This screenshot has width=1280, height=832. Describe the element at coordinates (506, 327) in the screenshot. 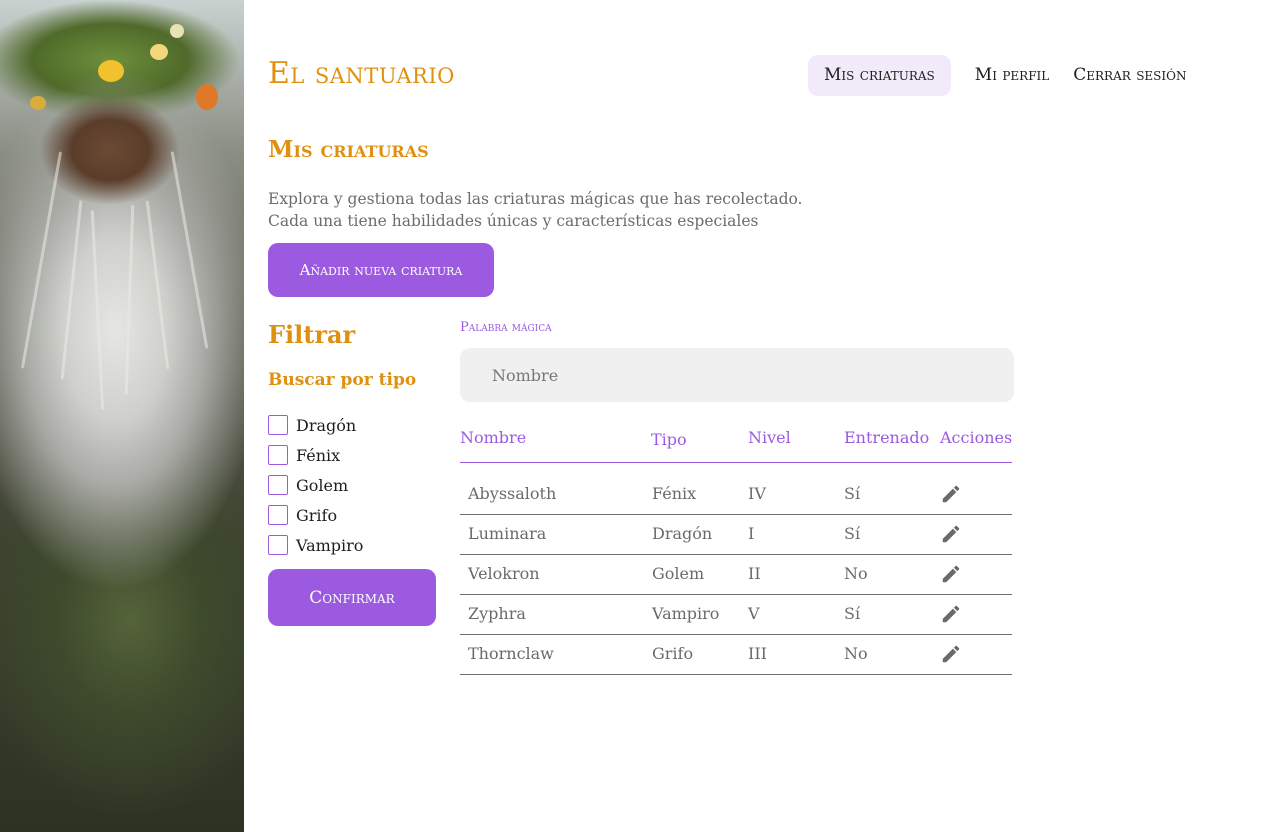

I see `search-label: Palabra mágica` at that location.